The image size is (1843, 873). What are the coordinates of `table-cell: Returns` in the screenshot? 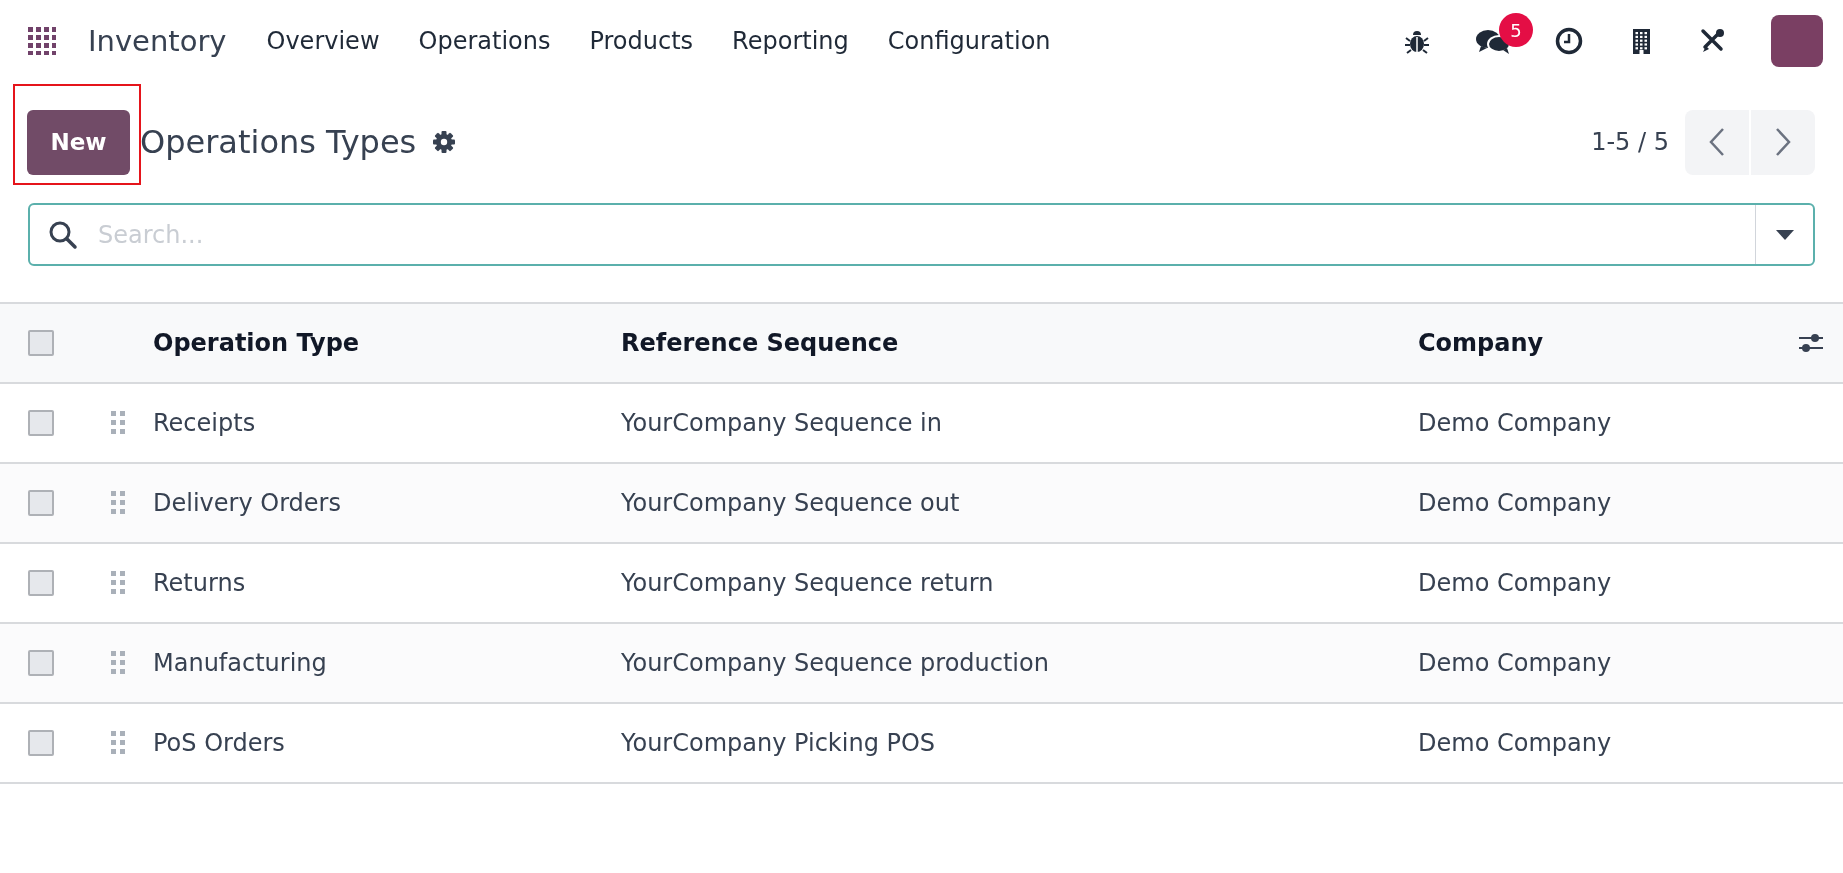 It's located at (199, 583).